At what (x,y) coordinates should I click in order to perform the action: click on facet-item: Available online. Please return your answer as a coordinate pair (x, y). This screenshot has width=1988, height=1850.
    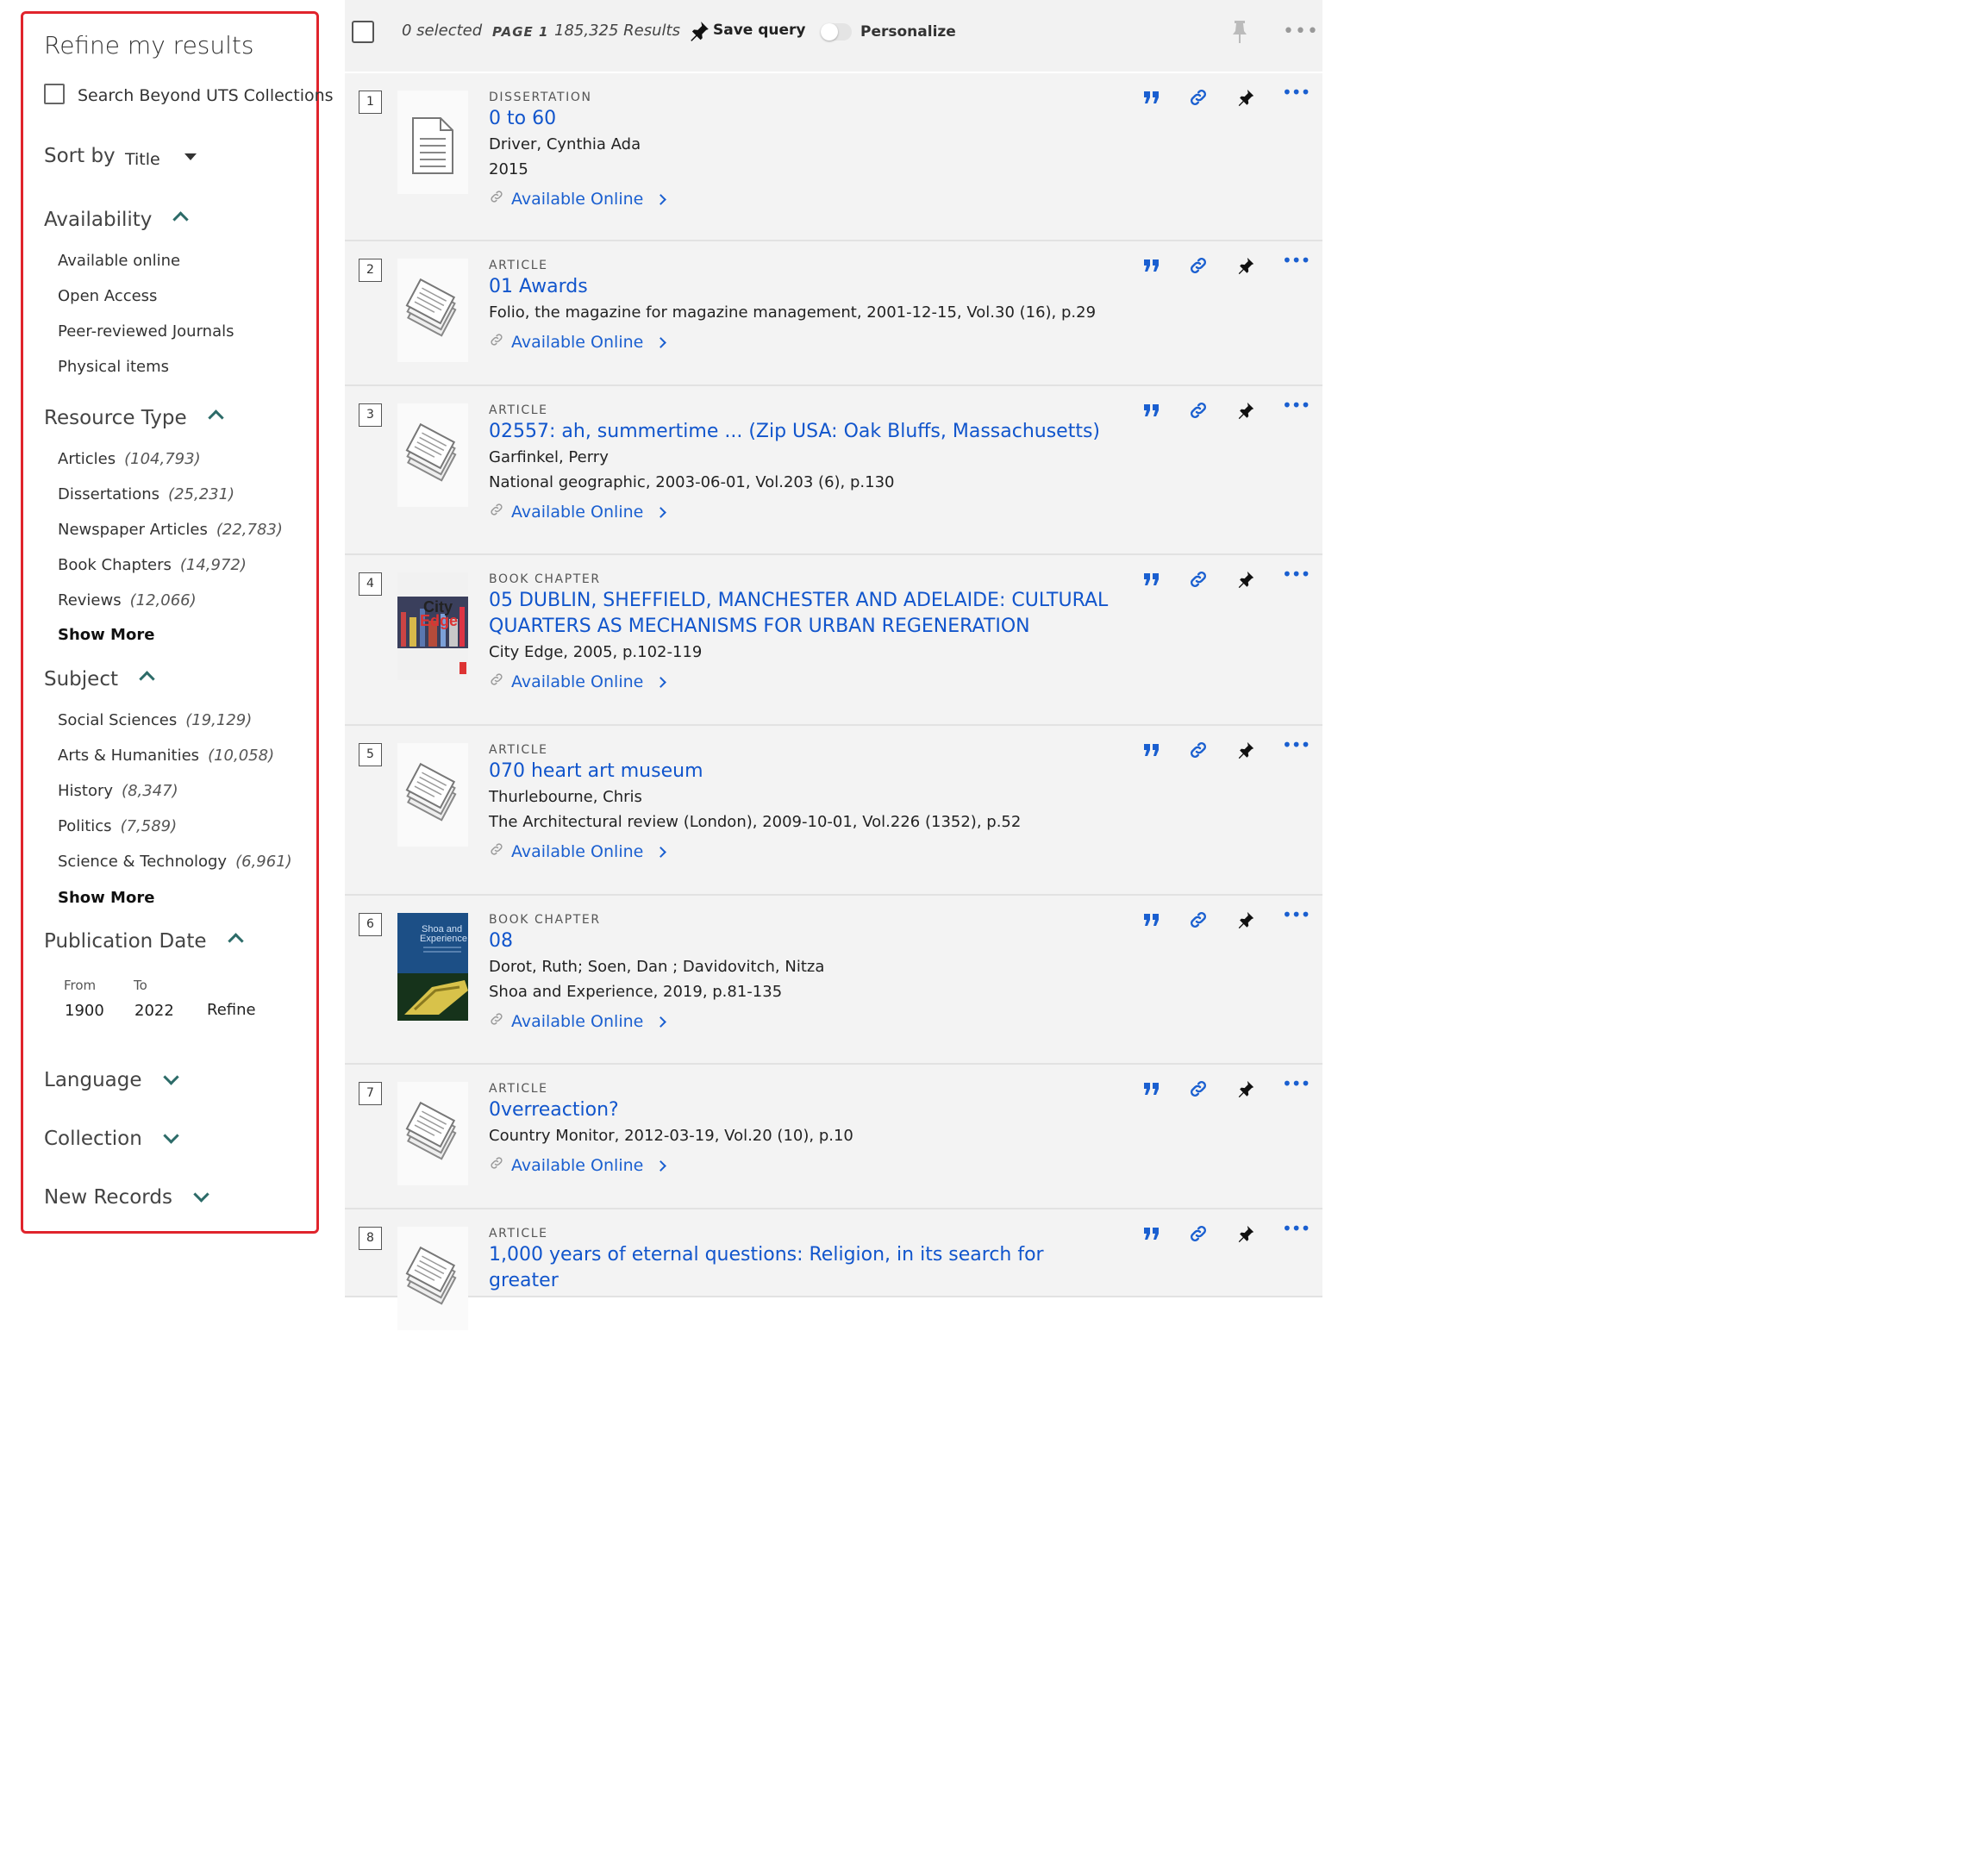
    Looking at the image, I should click on (119, 261).